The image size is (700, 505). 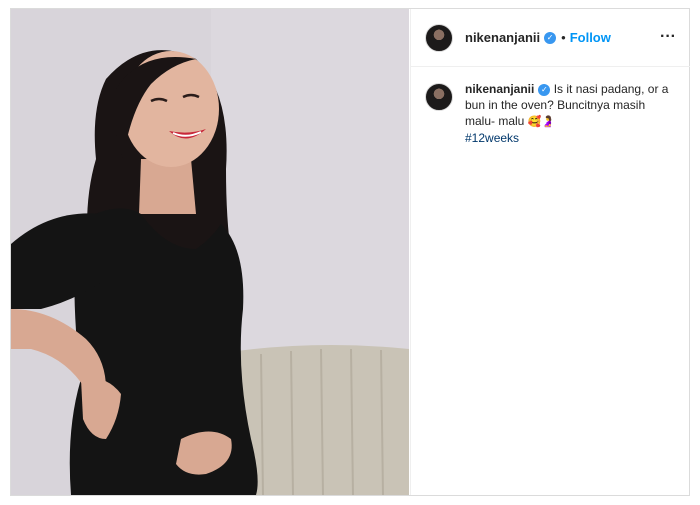 What do you see at coordinates (570, 138) in the screenshot?
I see `hashtag-link: #12weeks` at bounding box center [570, 138].